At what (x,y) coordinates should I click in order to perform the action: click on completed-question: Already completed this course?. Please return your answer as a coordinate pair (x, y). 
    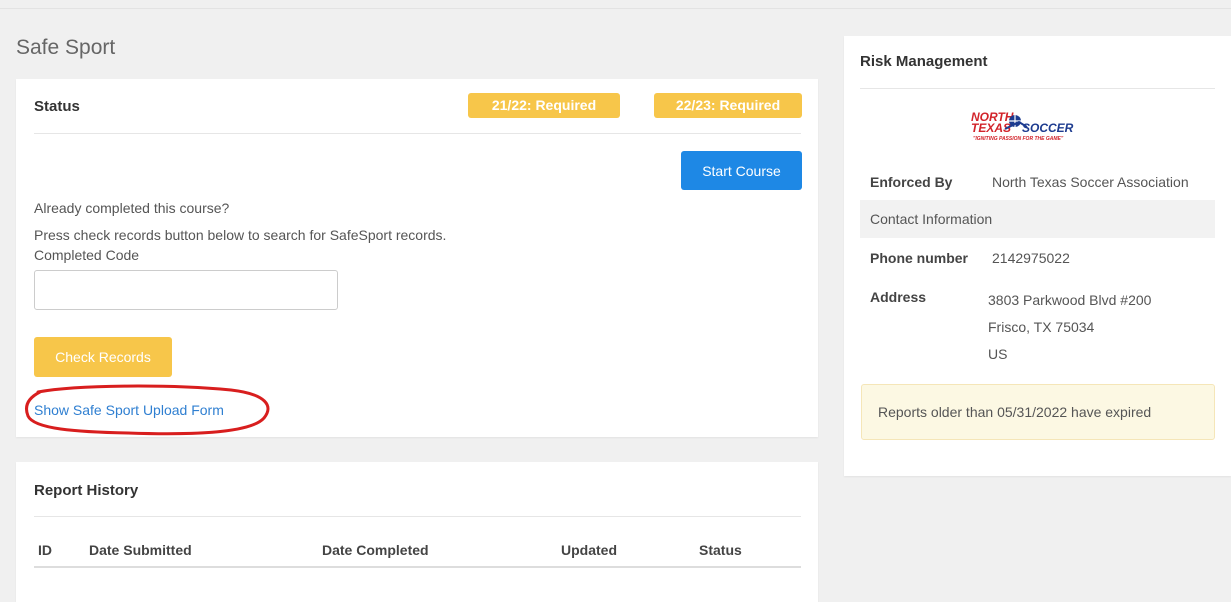
    Looking at the image, I should click on (132, 208).